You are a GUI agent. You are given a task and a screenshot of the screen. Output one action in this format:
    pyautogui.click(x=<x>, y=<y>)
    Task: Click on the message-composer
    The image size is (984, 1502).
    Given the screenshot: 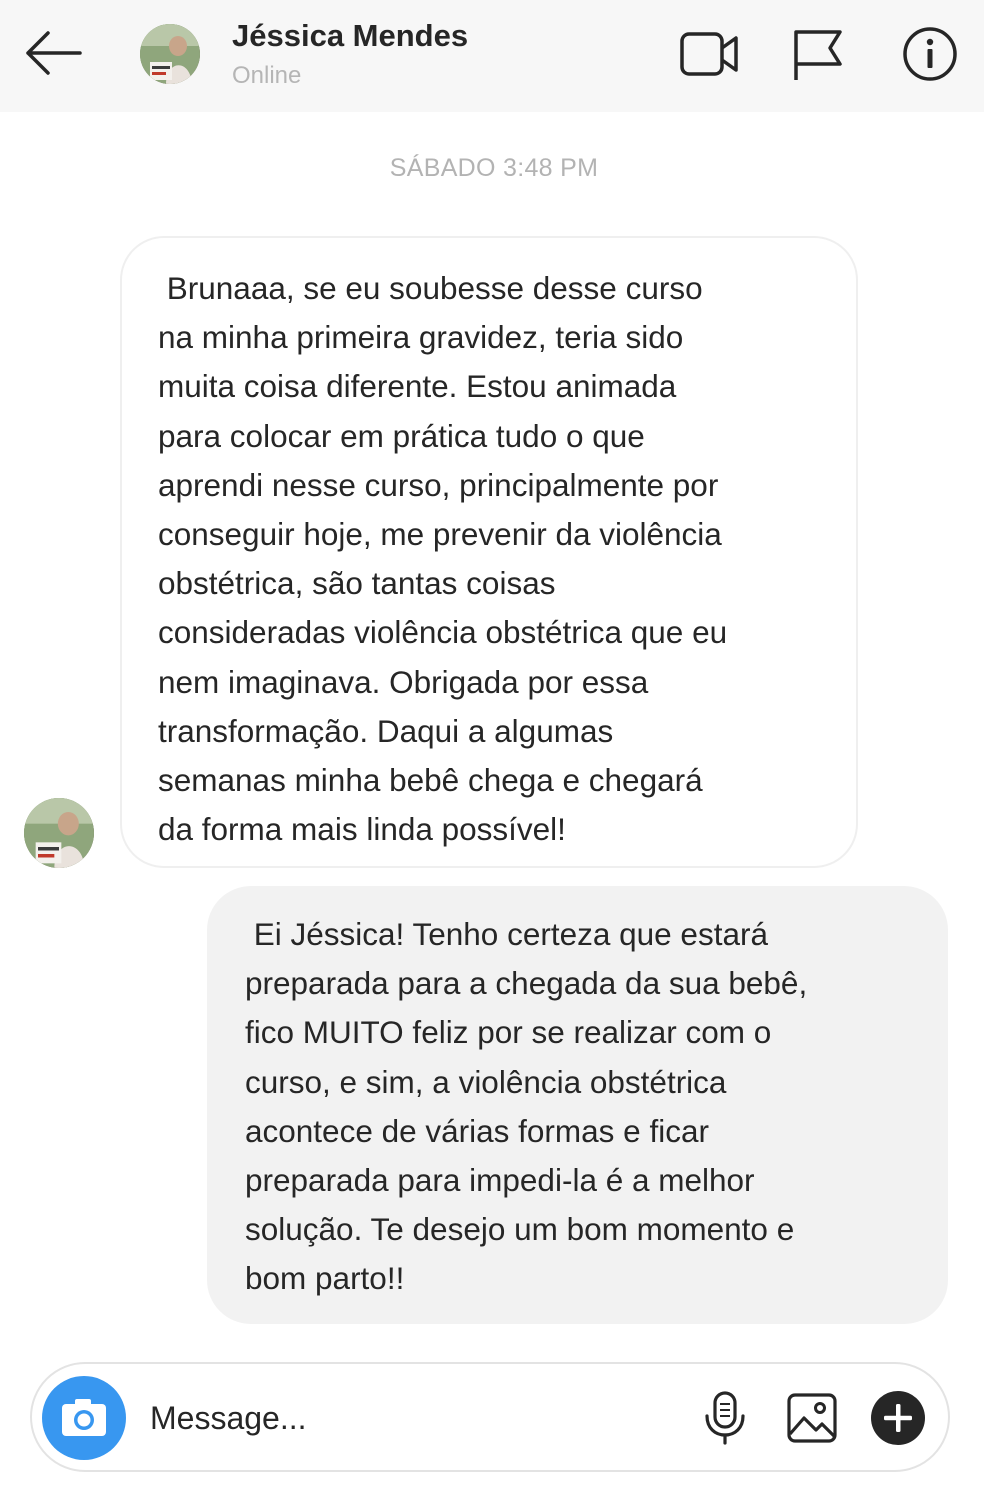 What is the action you would take?
    pyautogui.click(x=490, y=1417)
    